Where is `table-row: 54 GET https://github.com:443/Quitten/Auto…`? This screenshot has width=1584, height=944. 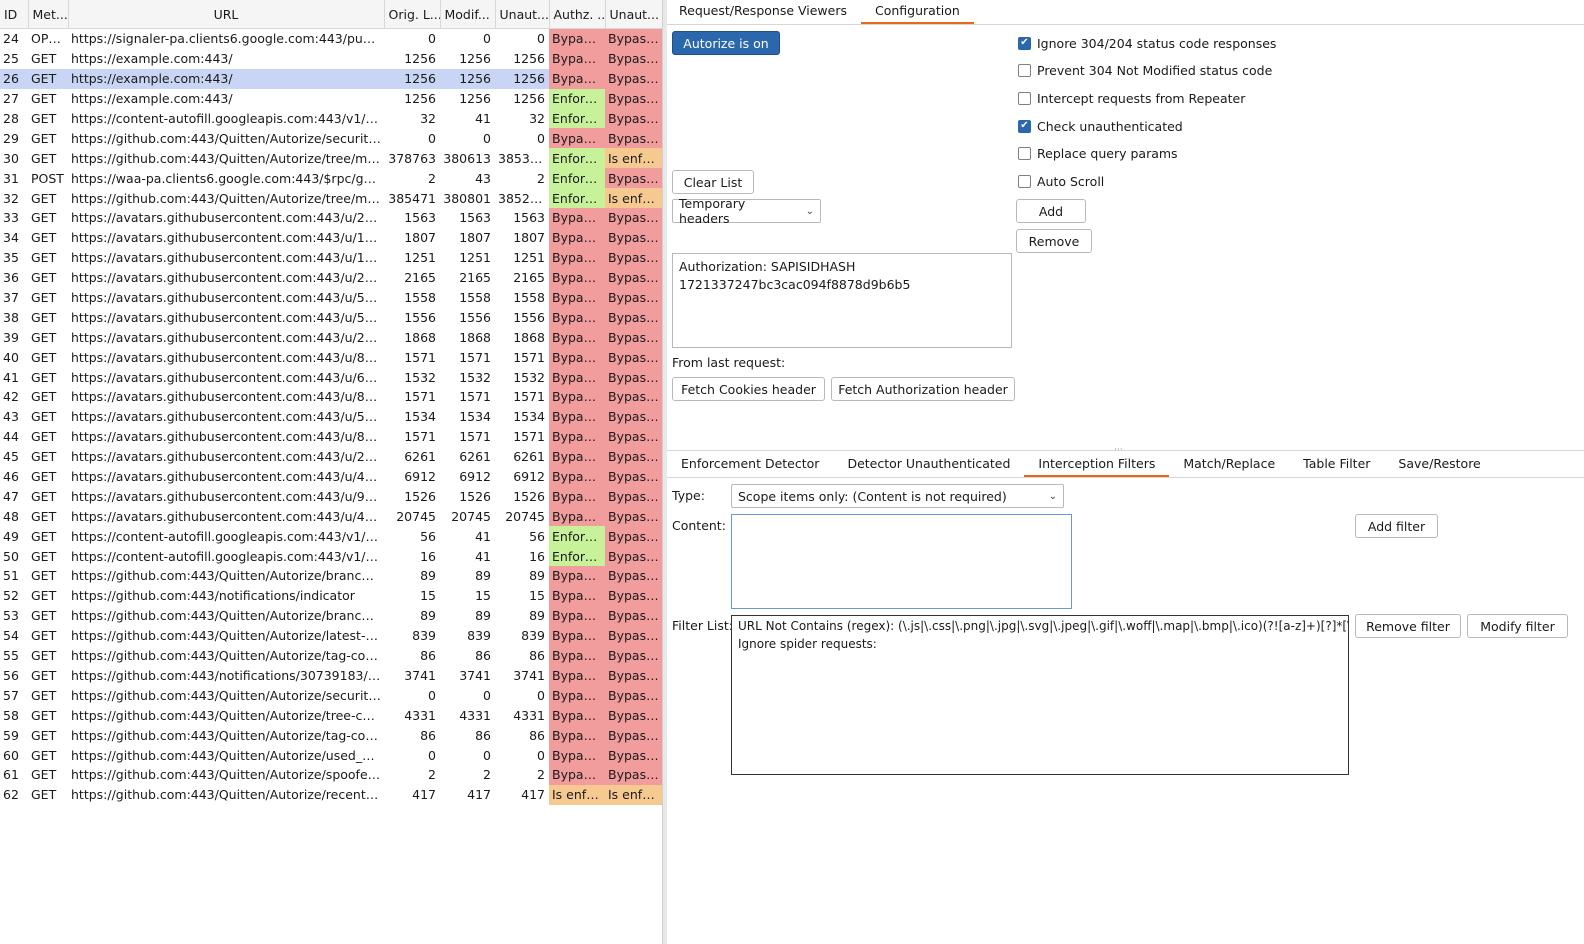 table-row: 54 GET https://github.com:443/Quitten/Auto… is located at coordinates (331, 635).